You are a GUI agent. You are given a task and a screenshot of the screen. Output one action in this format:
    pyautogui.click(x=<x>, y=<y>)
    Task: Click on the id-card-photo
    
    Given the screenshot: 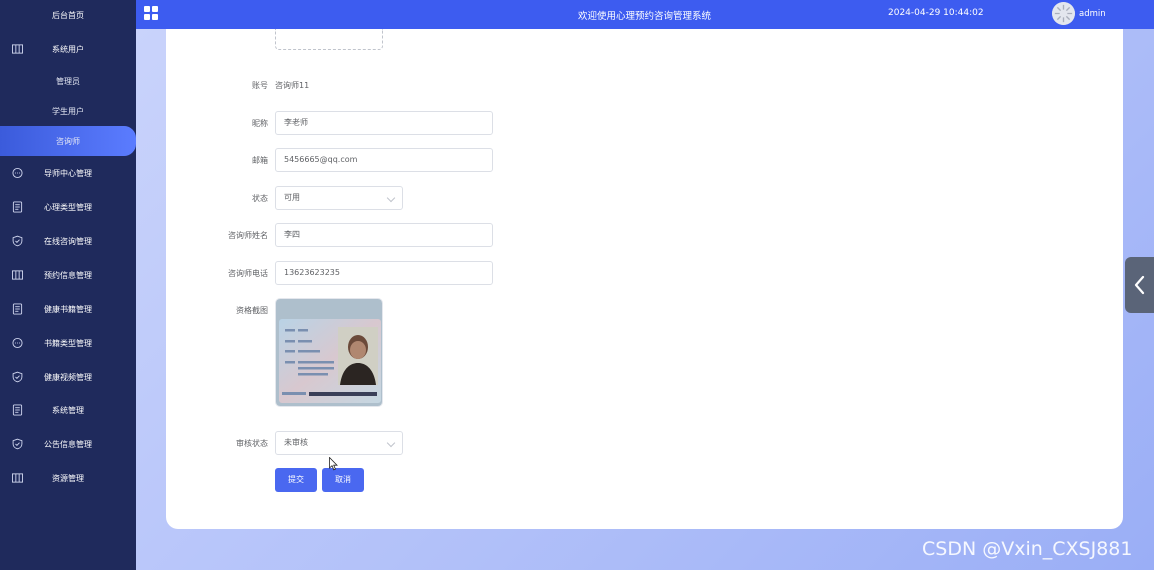 What is the action you would take?
    pyautogui.click(x=329, y=352)
    